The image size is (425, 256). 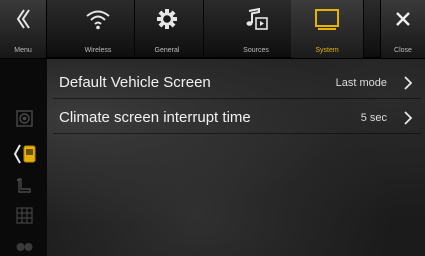 I want to click on close-icon, so click(x=403, y=19).